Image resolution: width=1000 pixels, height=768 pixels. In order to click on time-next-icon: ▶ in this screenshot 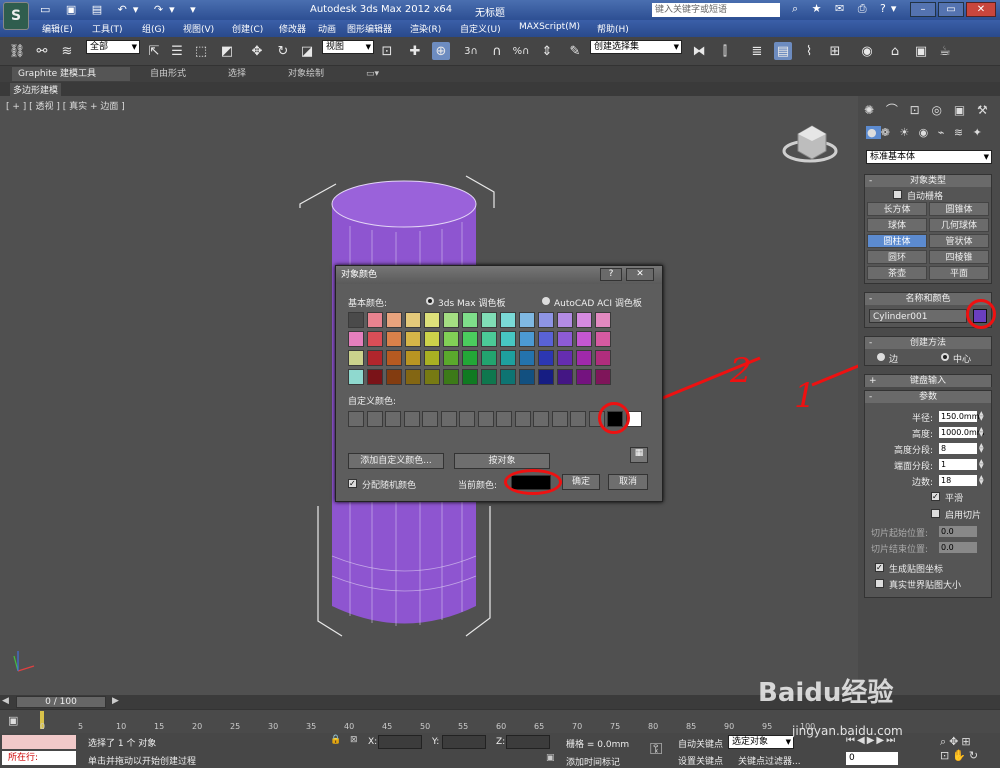, I will do `click(115, 701)`.